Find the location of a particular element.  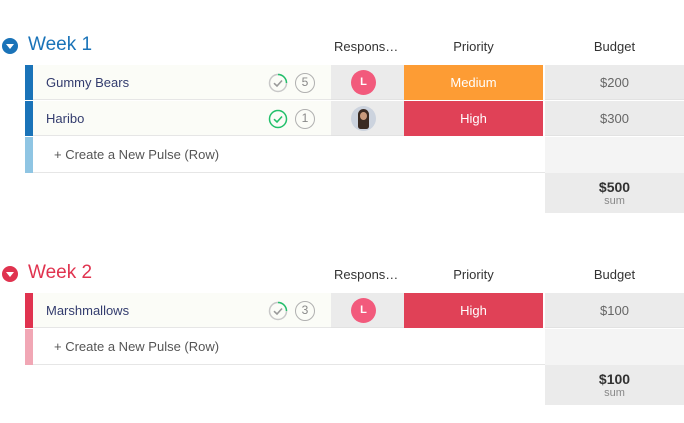

updates-count-badge: 3 is located at coordinates (305, 311).